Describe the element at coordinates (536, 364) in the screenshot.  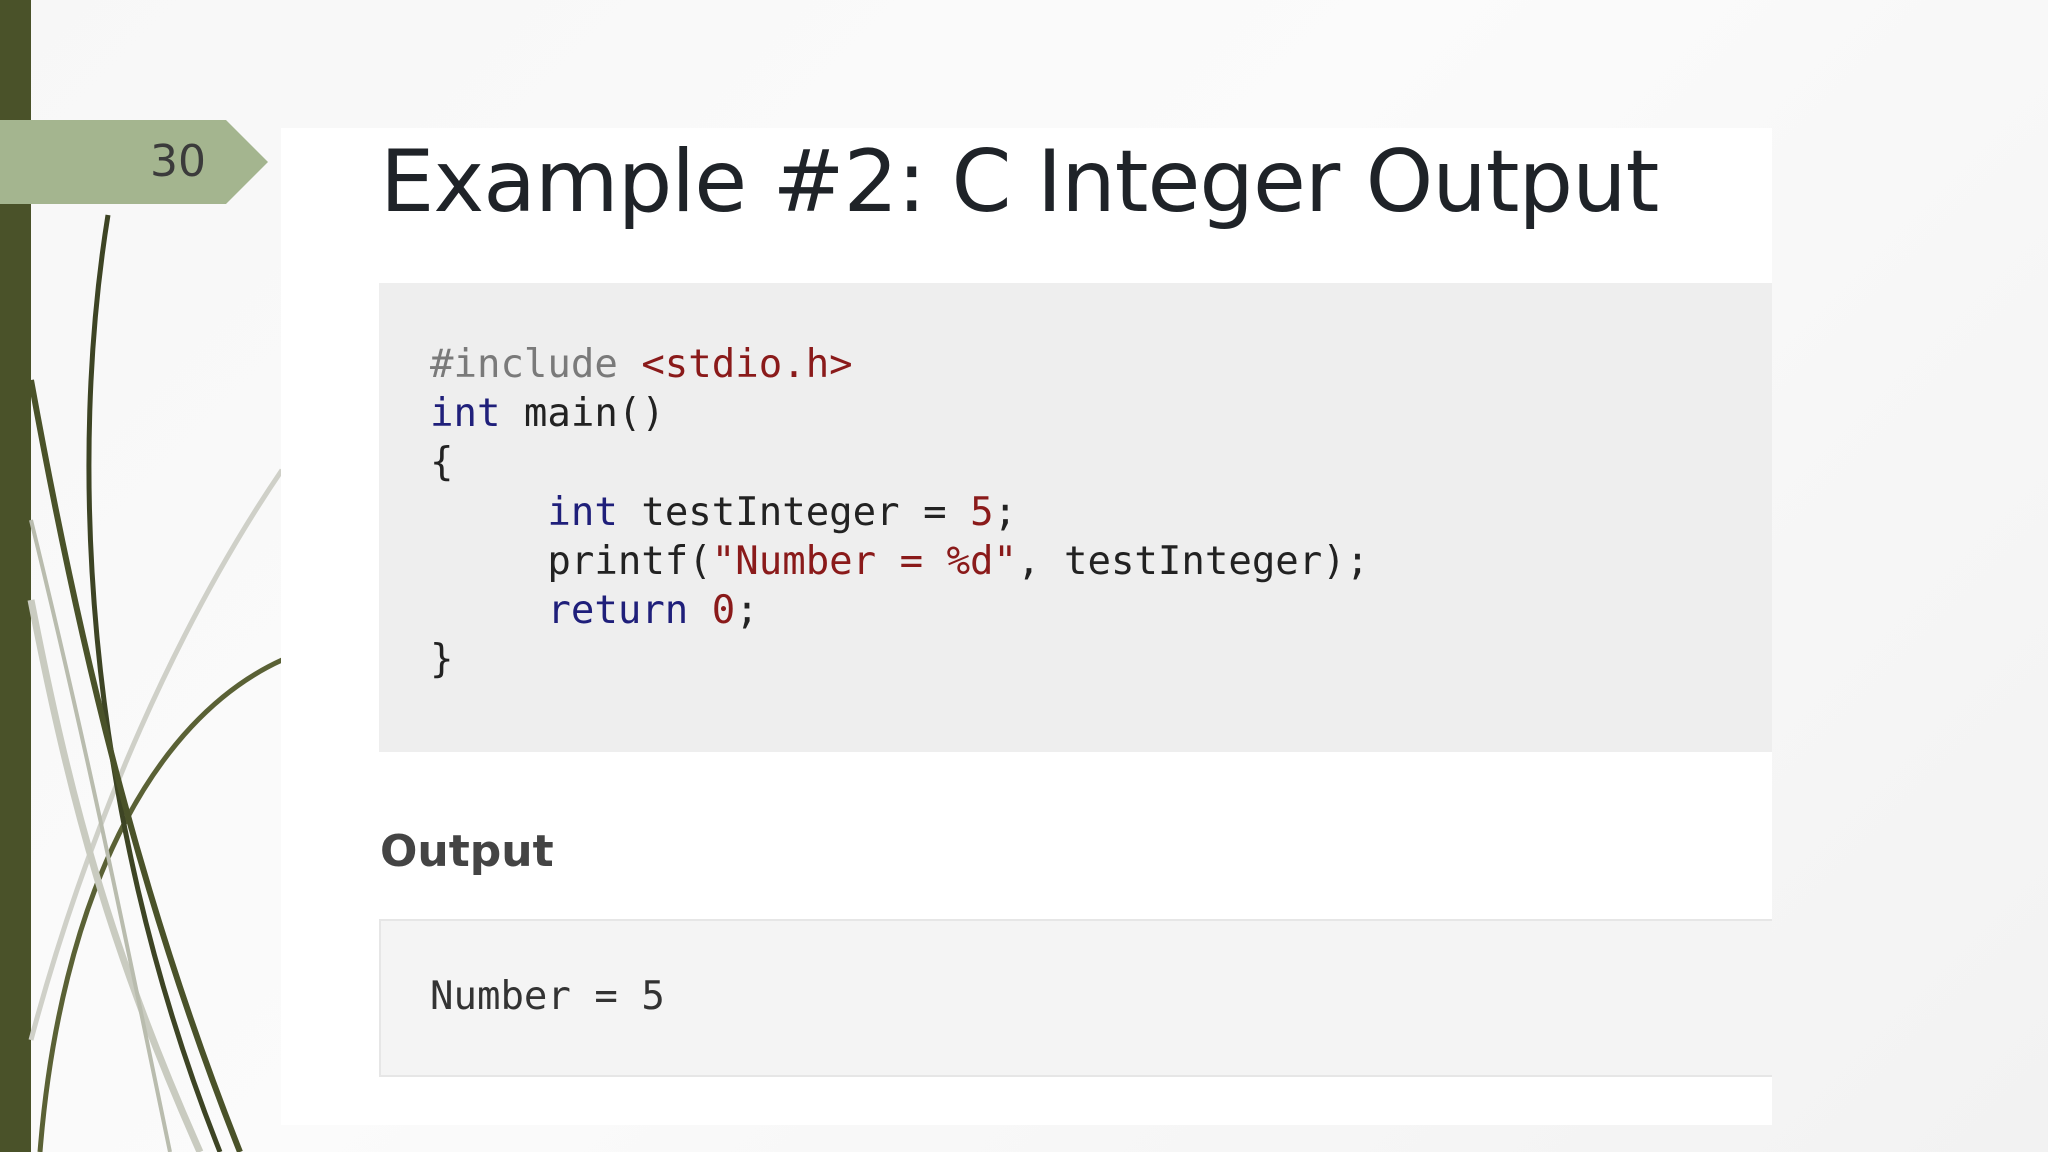
I see `code-directive: #include` at that location.